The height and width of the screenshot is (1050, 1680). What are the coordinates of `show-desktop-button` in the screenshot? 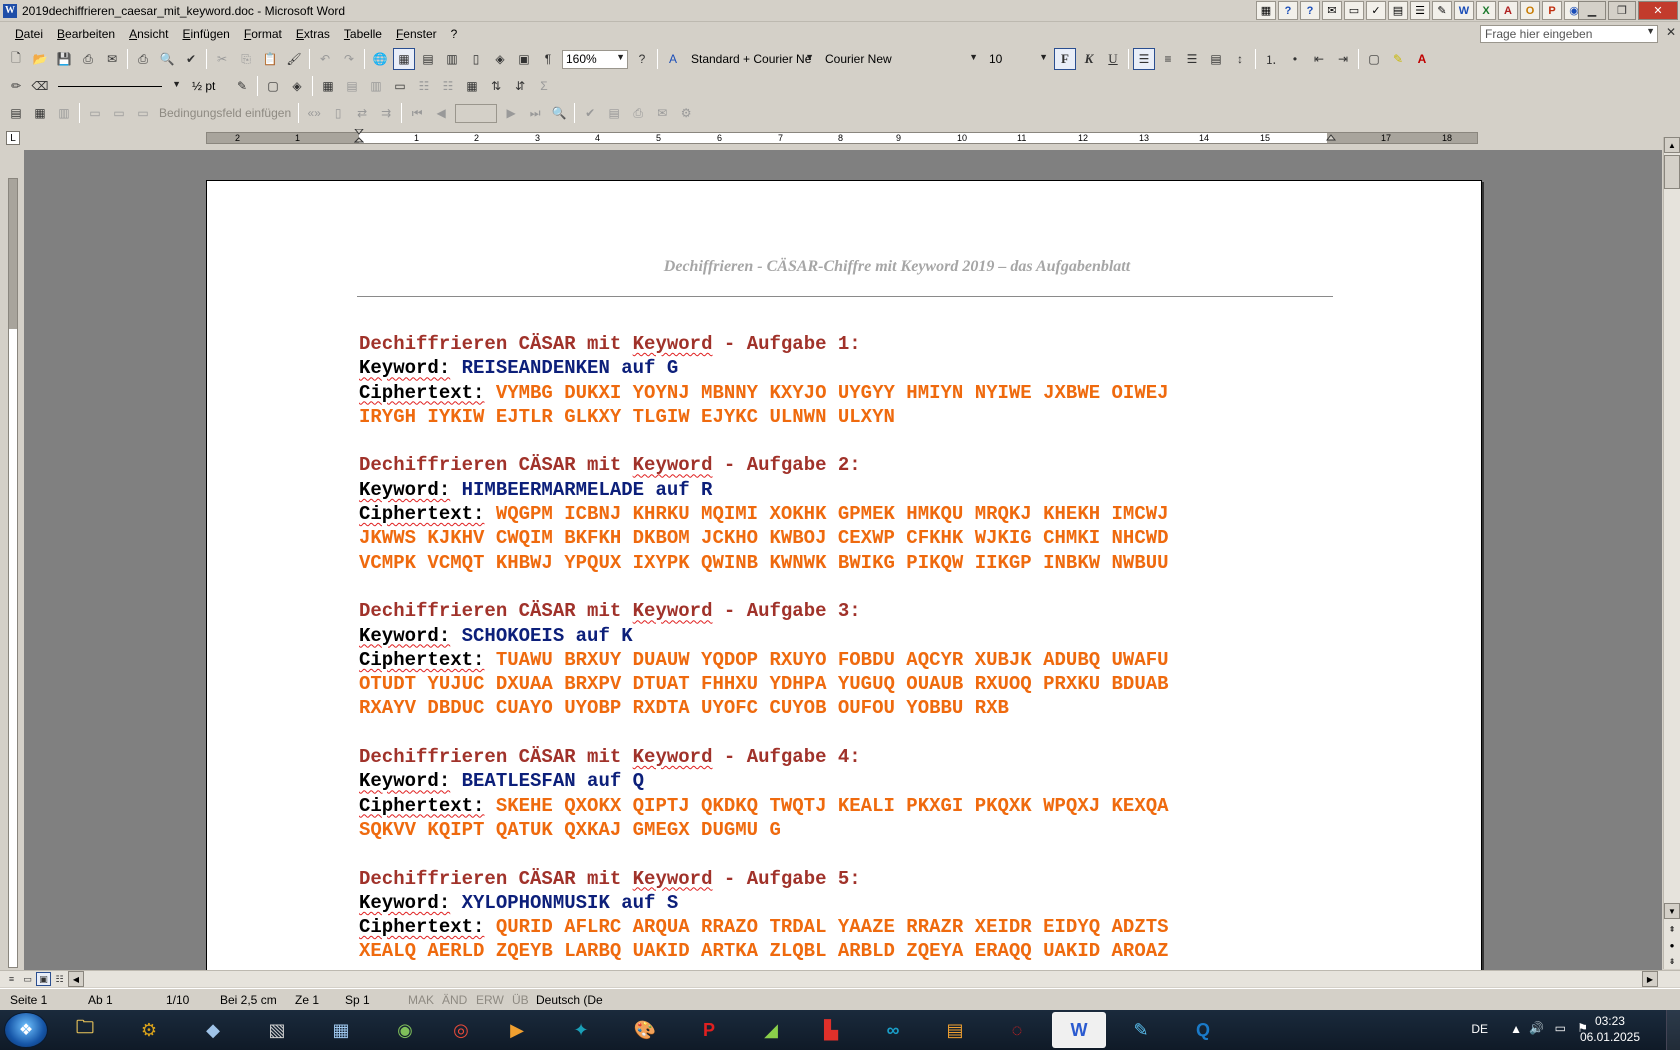 It's located at (1673, 1030).